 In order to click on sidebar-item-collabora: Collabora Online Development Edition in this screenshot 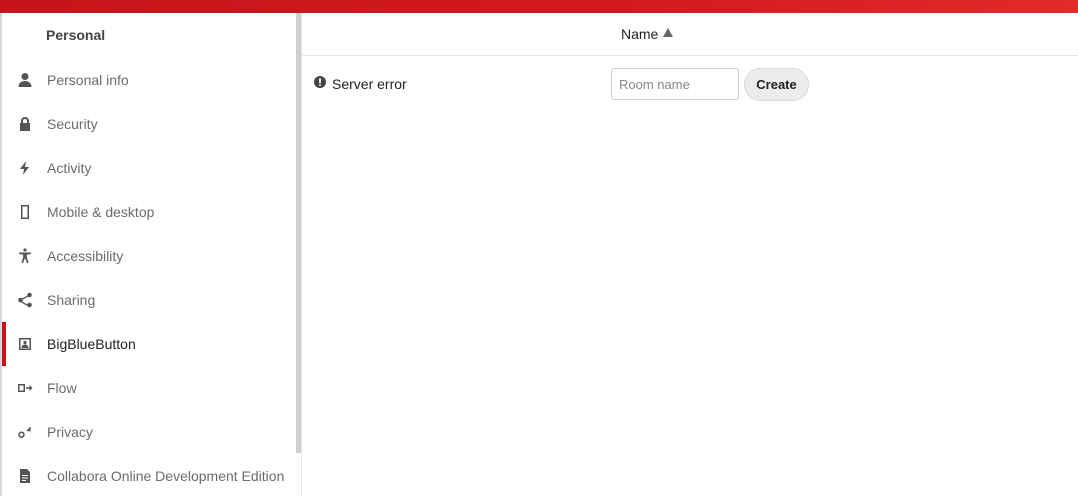, I will do `click(148, 475)`.